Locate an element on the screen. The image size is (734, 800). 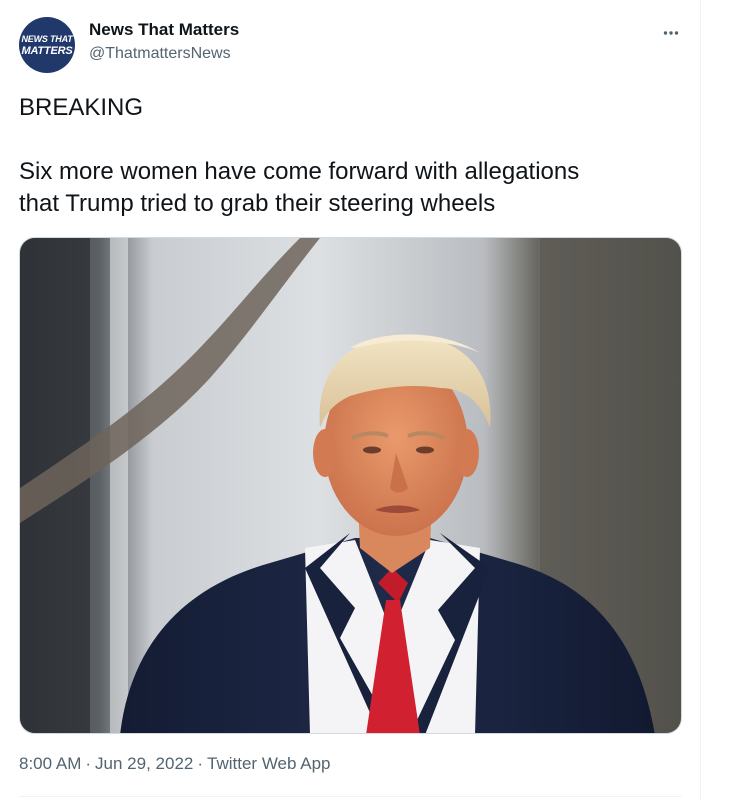
tweet-metadata: 8:00 AM · Jun 29, 2022 · Twitter Web App is located at coordinates (175, 764).